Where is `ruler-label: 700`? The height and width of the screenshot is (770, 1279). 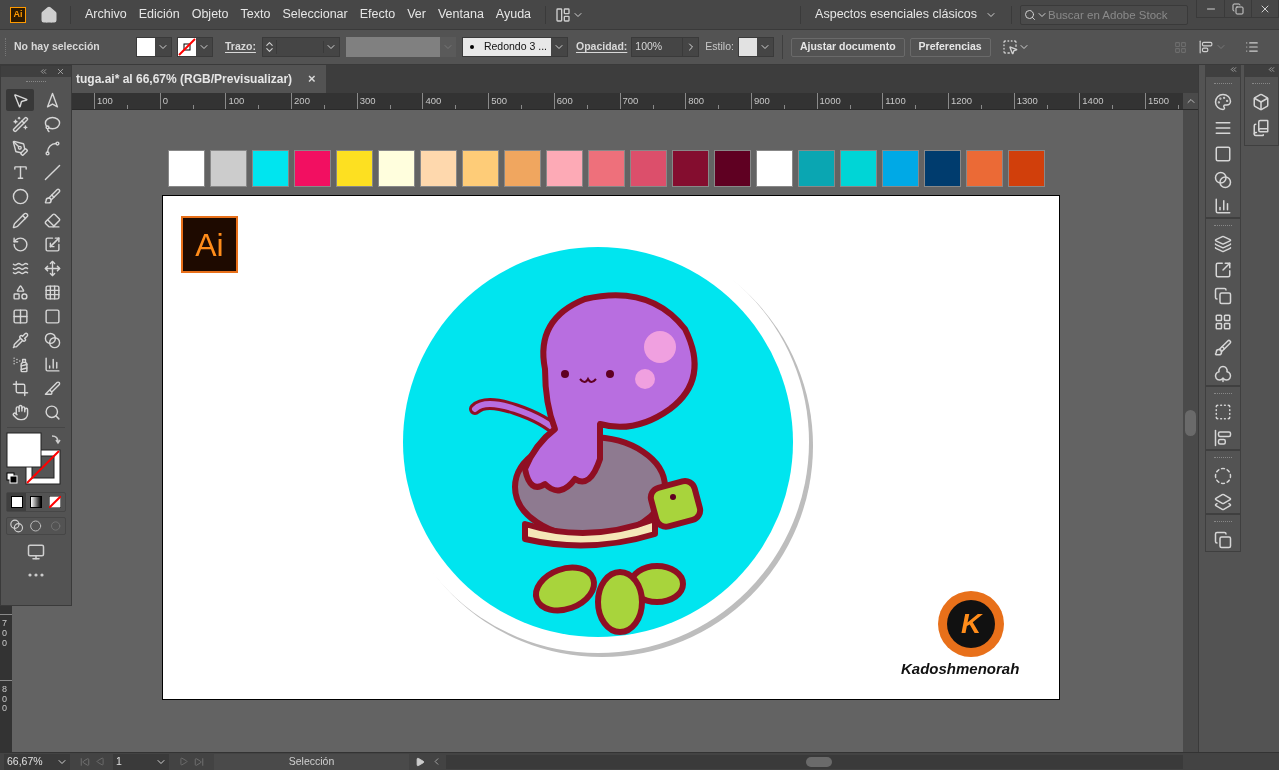
ruler-label: 700 is located at coordinates (630, 101).